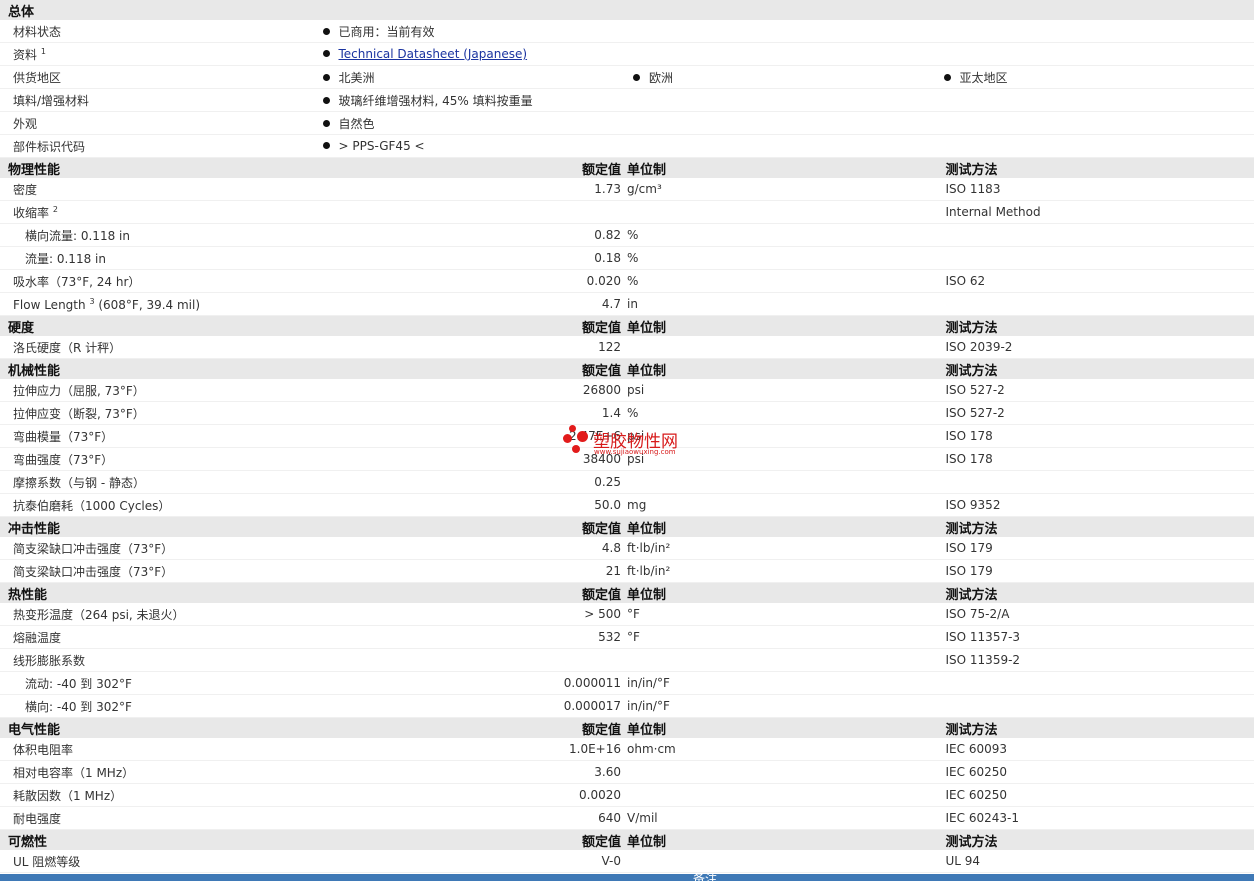  What do you see at coordinates (471, 281) in the screenshot?
I see `property-value: 0.020` at bounding box center [471, 281].